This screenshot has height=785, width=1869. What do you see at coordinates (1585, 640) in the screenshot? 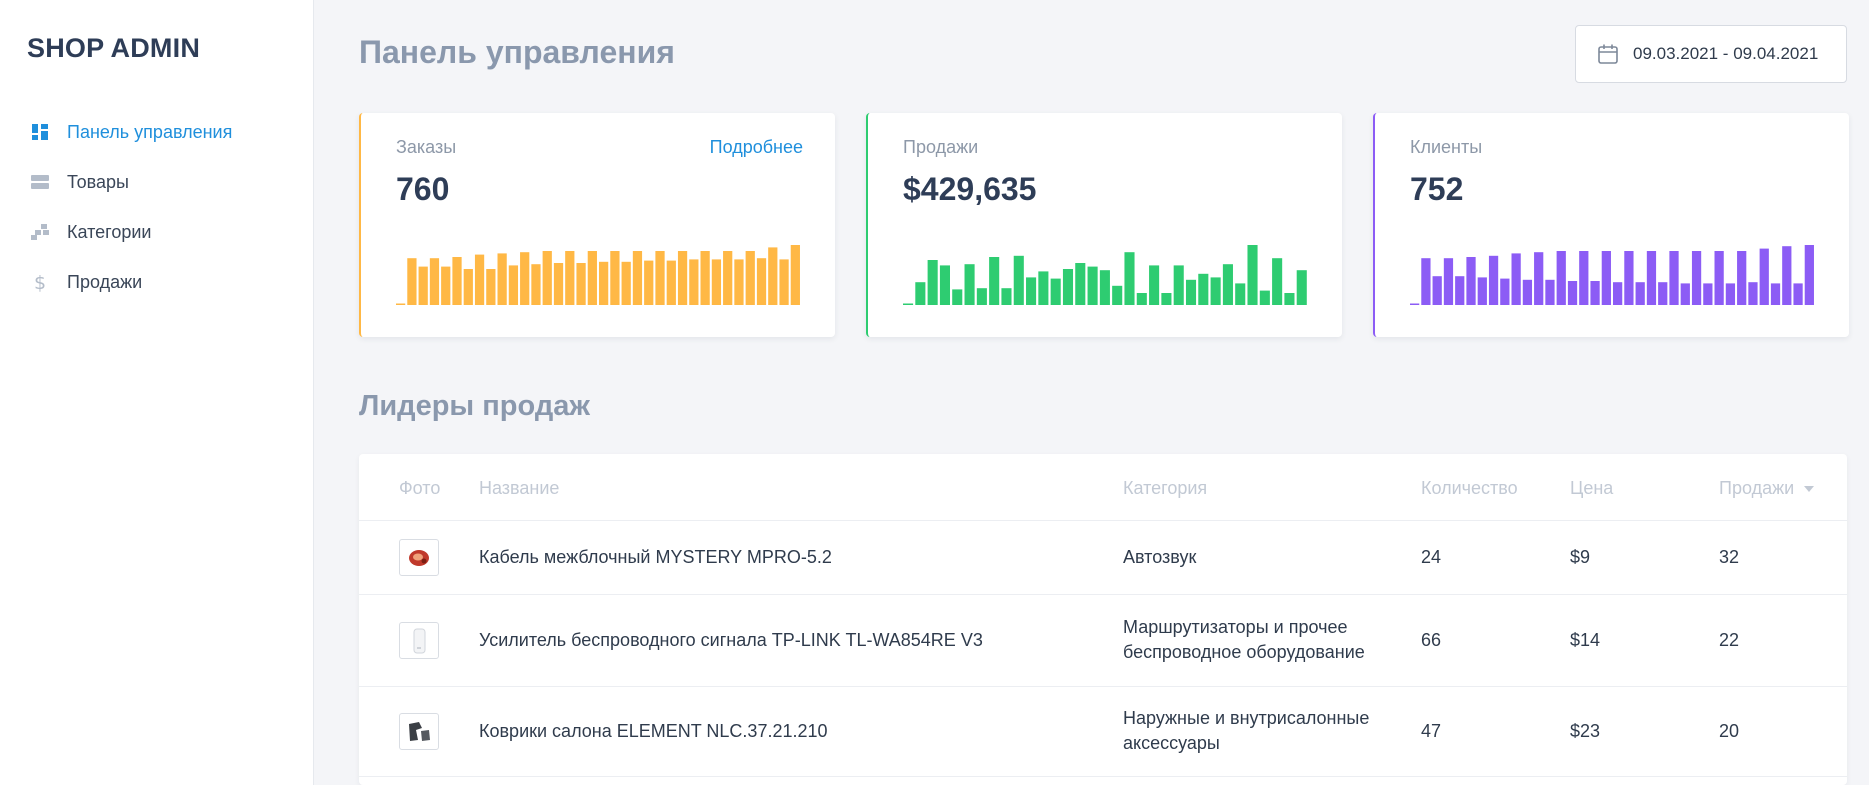
I see `product-price: $14` at bounding box center [1585, 640].